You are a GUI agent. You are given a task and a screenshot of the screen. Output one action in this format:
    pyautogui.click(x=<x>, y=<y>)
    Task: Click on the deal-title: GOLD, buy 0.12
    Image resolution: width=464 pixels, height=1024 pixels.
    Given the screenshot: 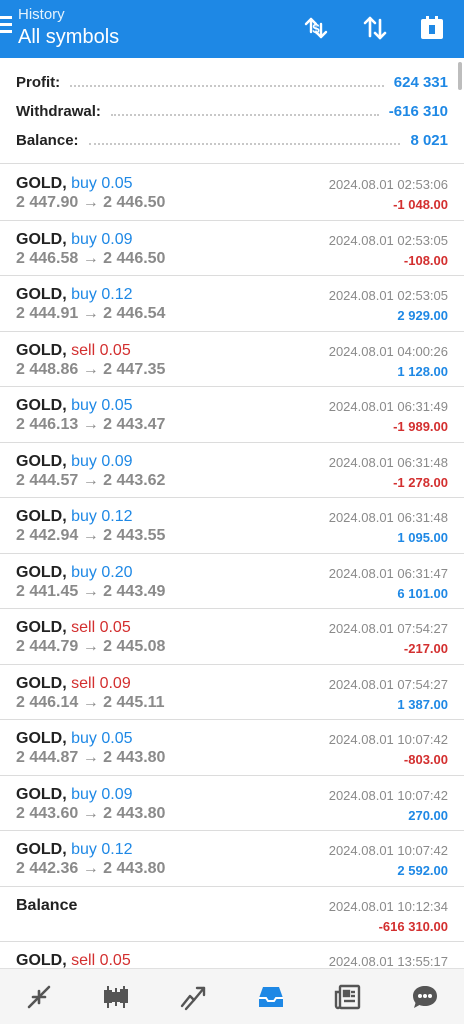 What is the action you would take?
    pyautogui.click(x=74, y=517)
    